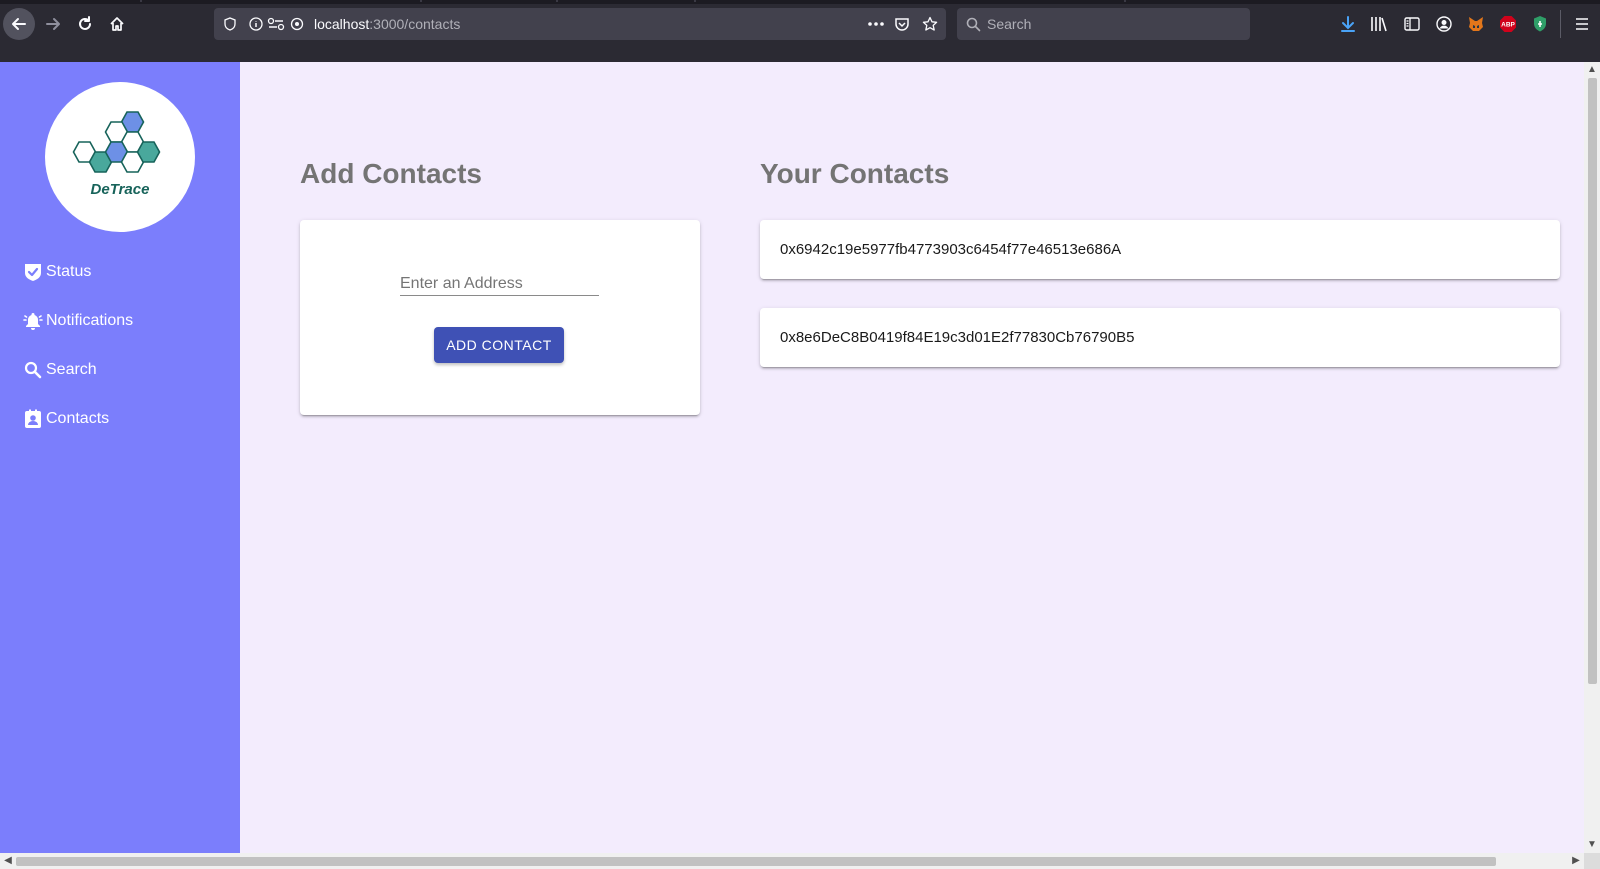  What do you see at coordinates (342, 24) in the screenshot?
I see `url-host: localhost` at bounding box center [342, 24].